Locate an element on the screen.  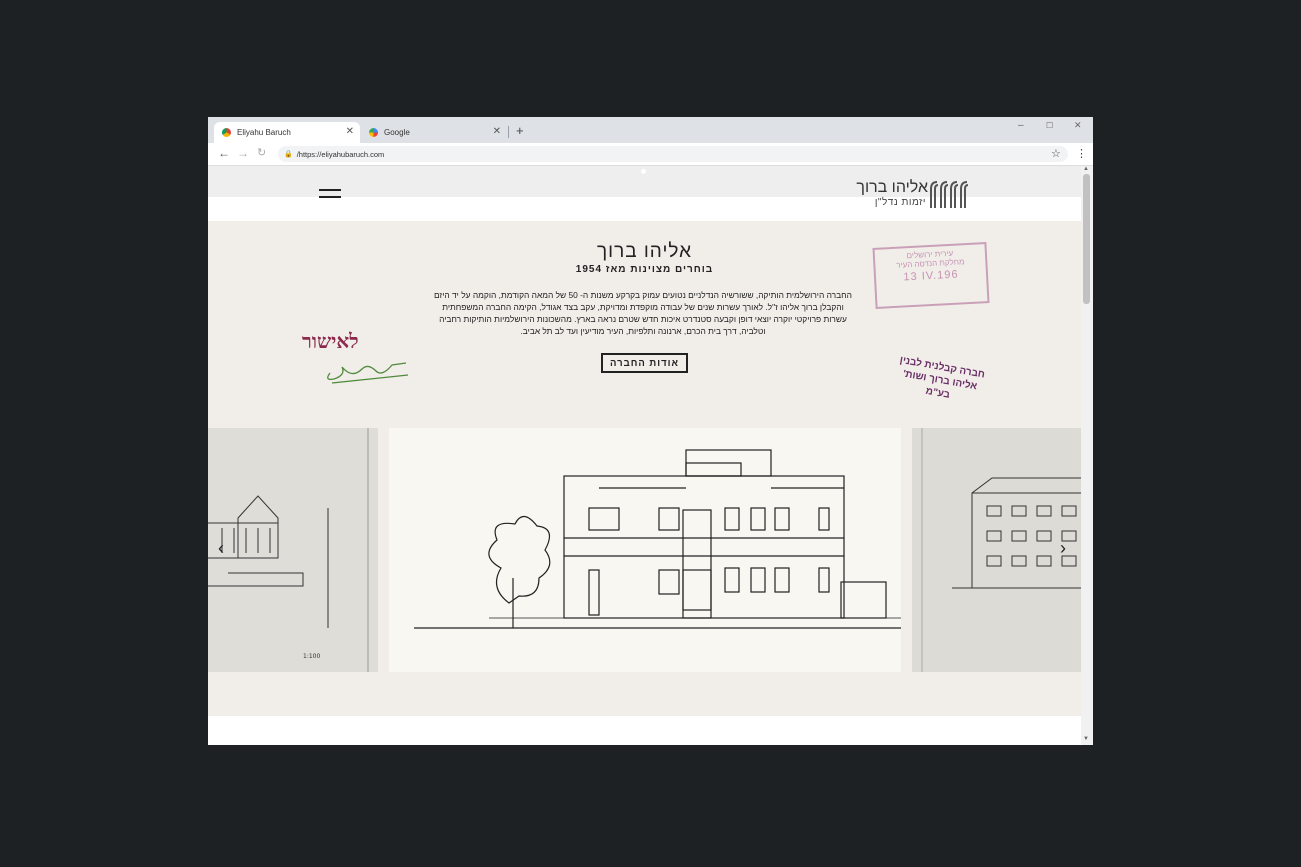
svg-text: 1:100 is located at coordinates (311, 656).